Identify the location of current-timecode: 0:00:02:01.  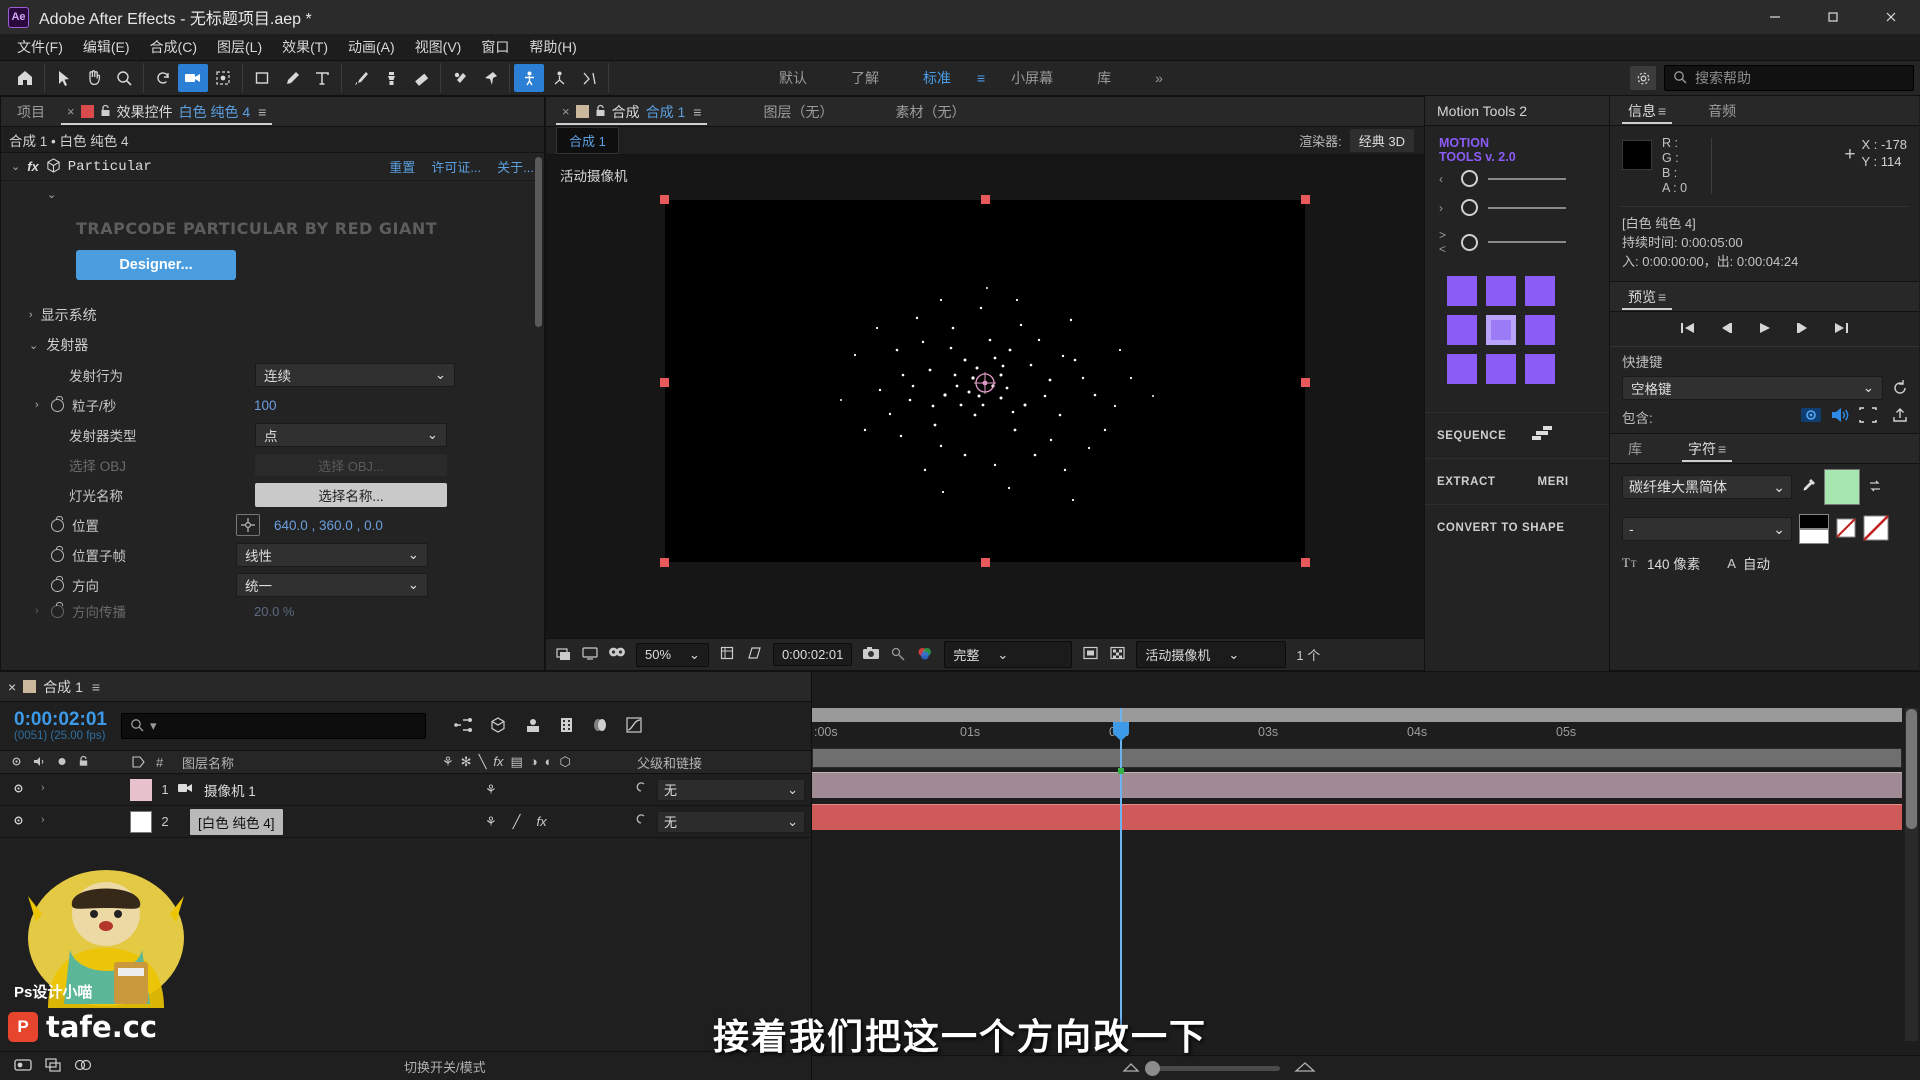
(60, 720).